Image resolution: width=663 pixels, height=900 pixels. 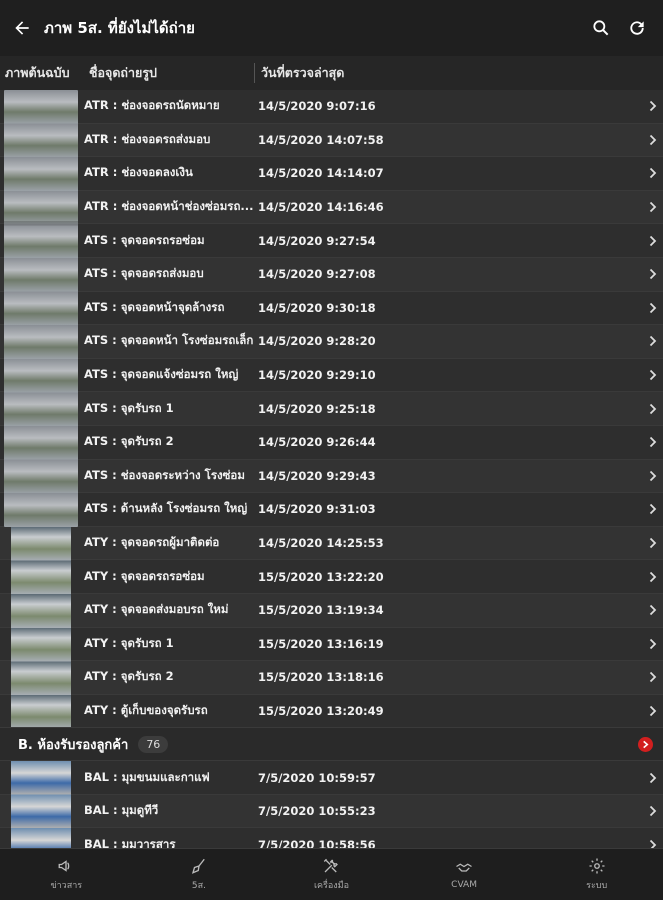 I want to click on last-check-date: 15/5/2020 13:18:16, so click(x=321, y=677).